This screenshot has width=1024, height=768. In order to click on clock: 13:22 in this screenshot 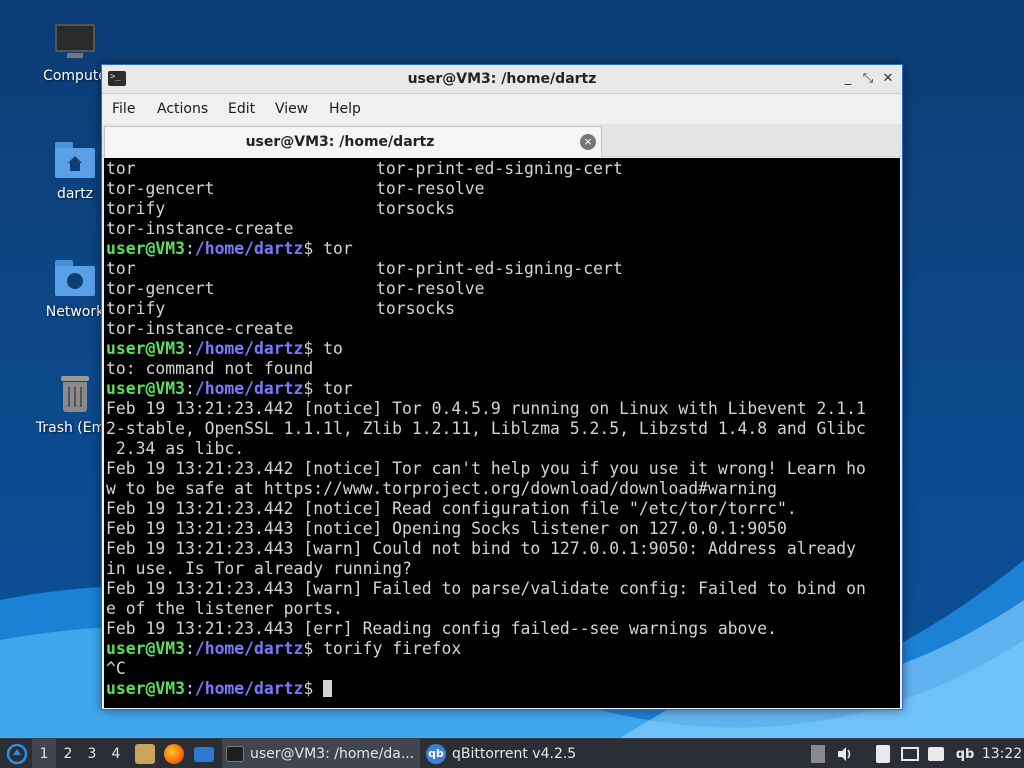, I will do `click(1002, 753)`.